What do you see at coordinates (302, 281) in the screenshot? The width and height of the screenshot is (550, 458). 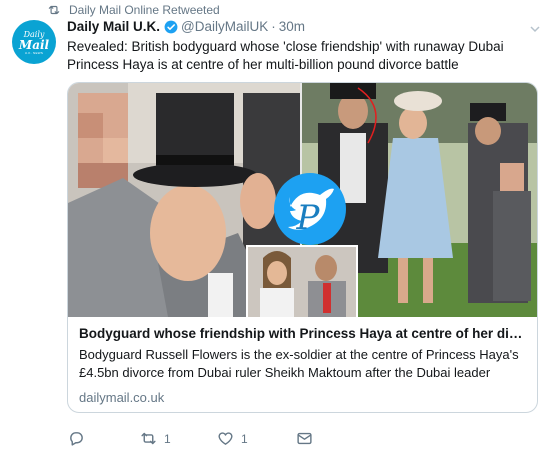 I see `photo-inset-couple` at bounding box center [302, 281].